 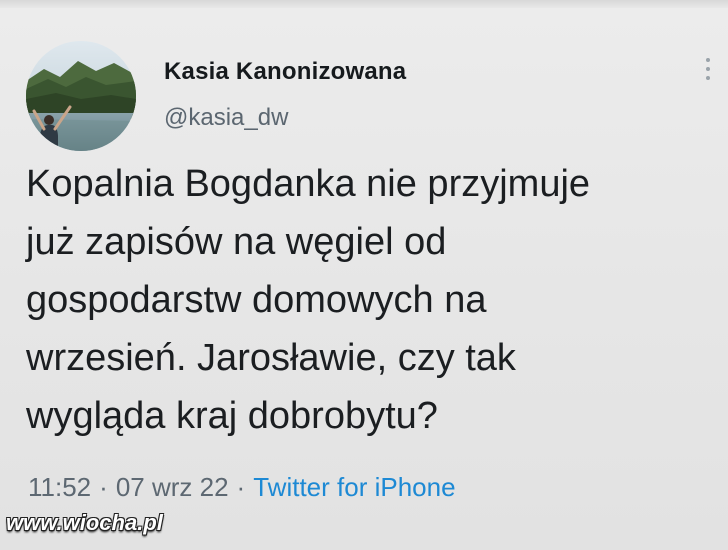 I want to click on watermark: www.wiocha.pl, so click(x=84, y=522).